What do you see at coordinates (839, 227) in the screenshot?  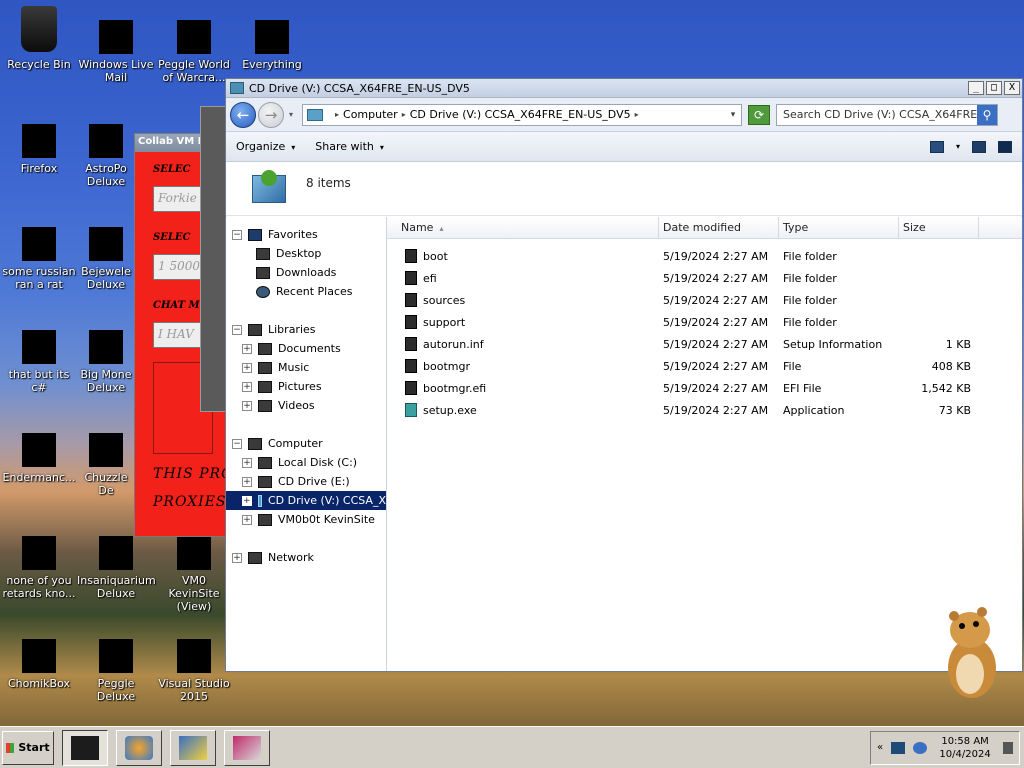 I see `column-header-type: Type` at bounding box center [839, 227].